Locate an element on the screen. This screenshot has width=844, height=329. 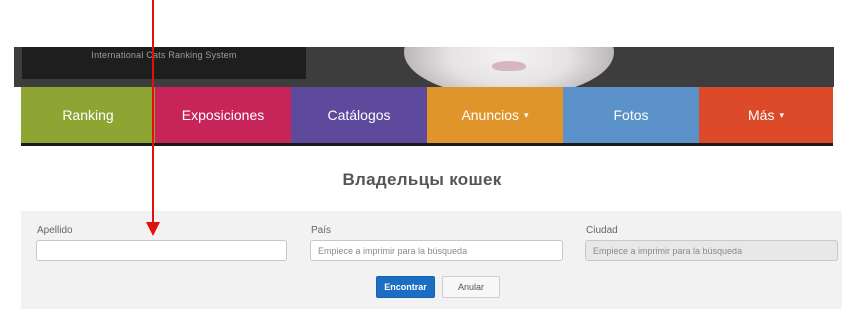
nav-item-ranking: Ranking is located at coordinates (88, 115).